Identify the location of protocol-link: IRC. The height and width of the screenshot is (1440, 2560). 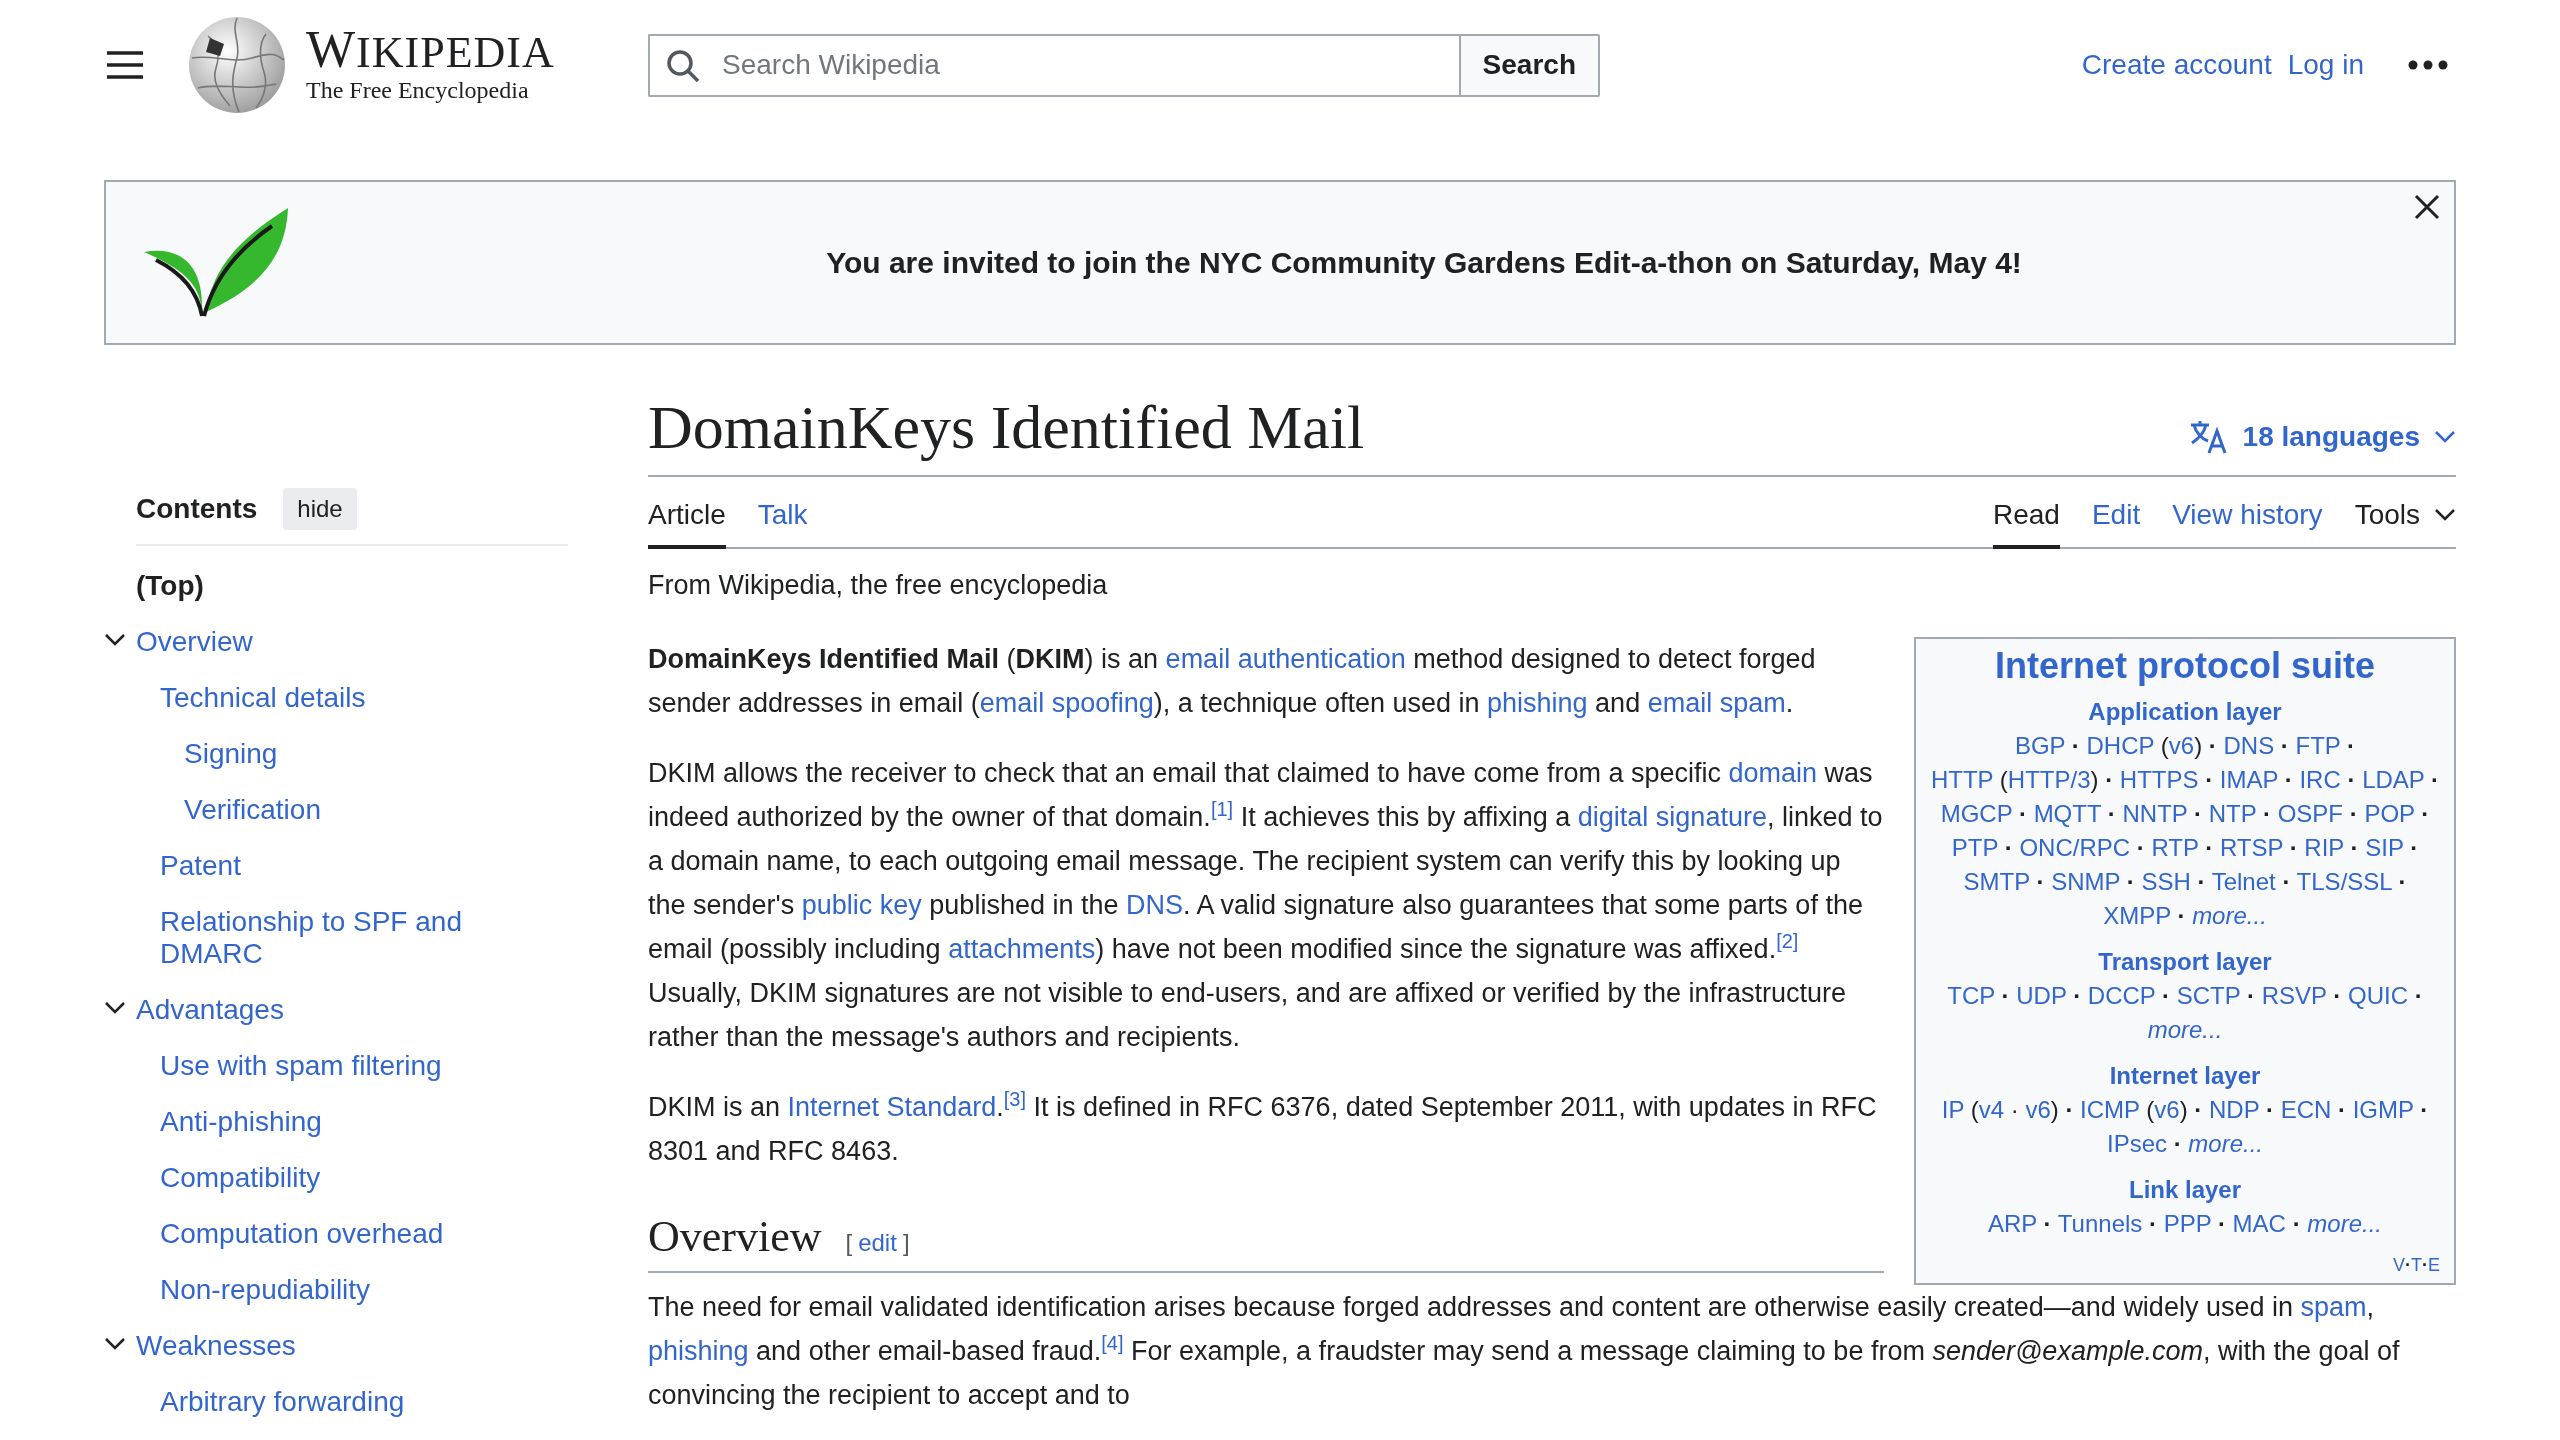
(2320, 779).